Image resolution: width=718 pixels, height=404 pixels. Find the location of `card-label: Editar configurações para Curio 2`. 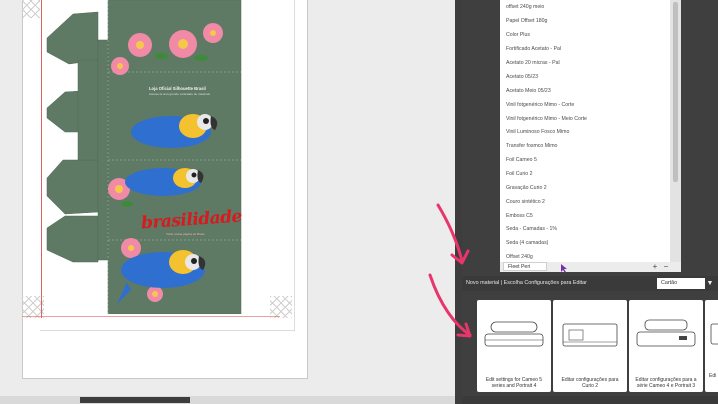

card-label: Editar configurações para Curio 2 is located at coordinates (590, 383).